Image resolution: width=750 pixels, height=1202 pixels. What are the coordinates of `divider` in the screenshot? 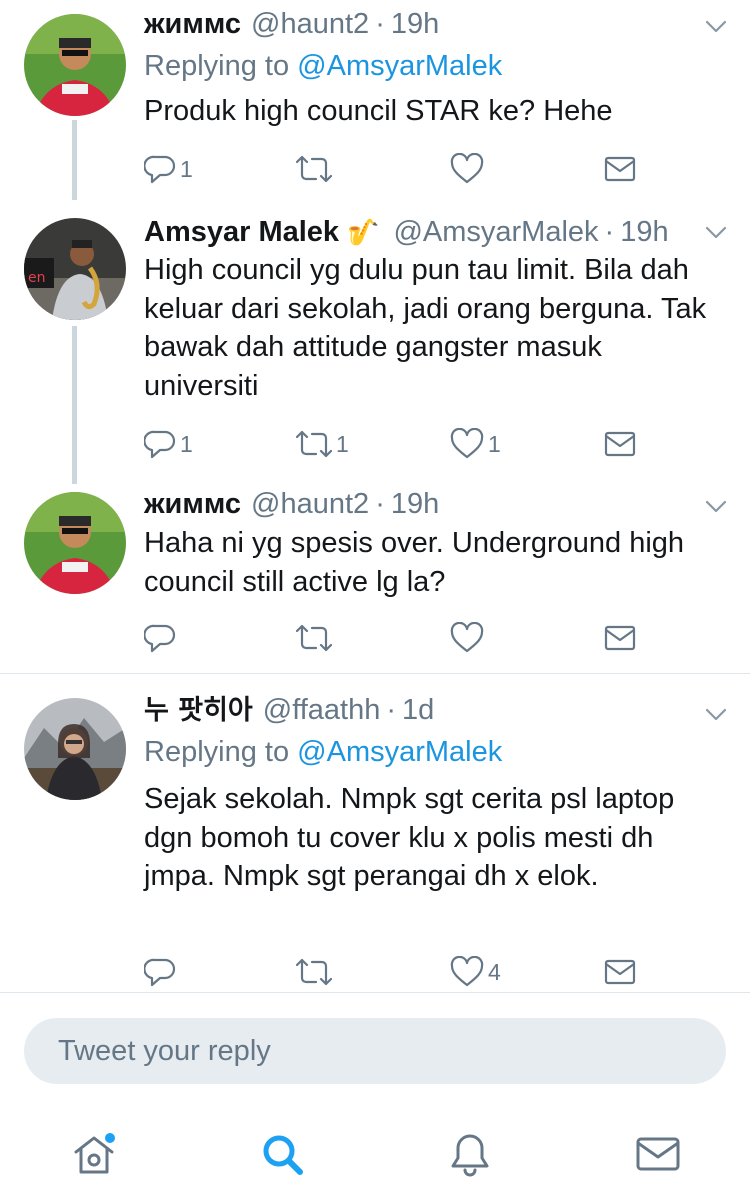 It's located at (375, 992).